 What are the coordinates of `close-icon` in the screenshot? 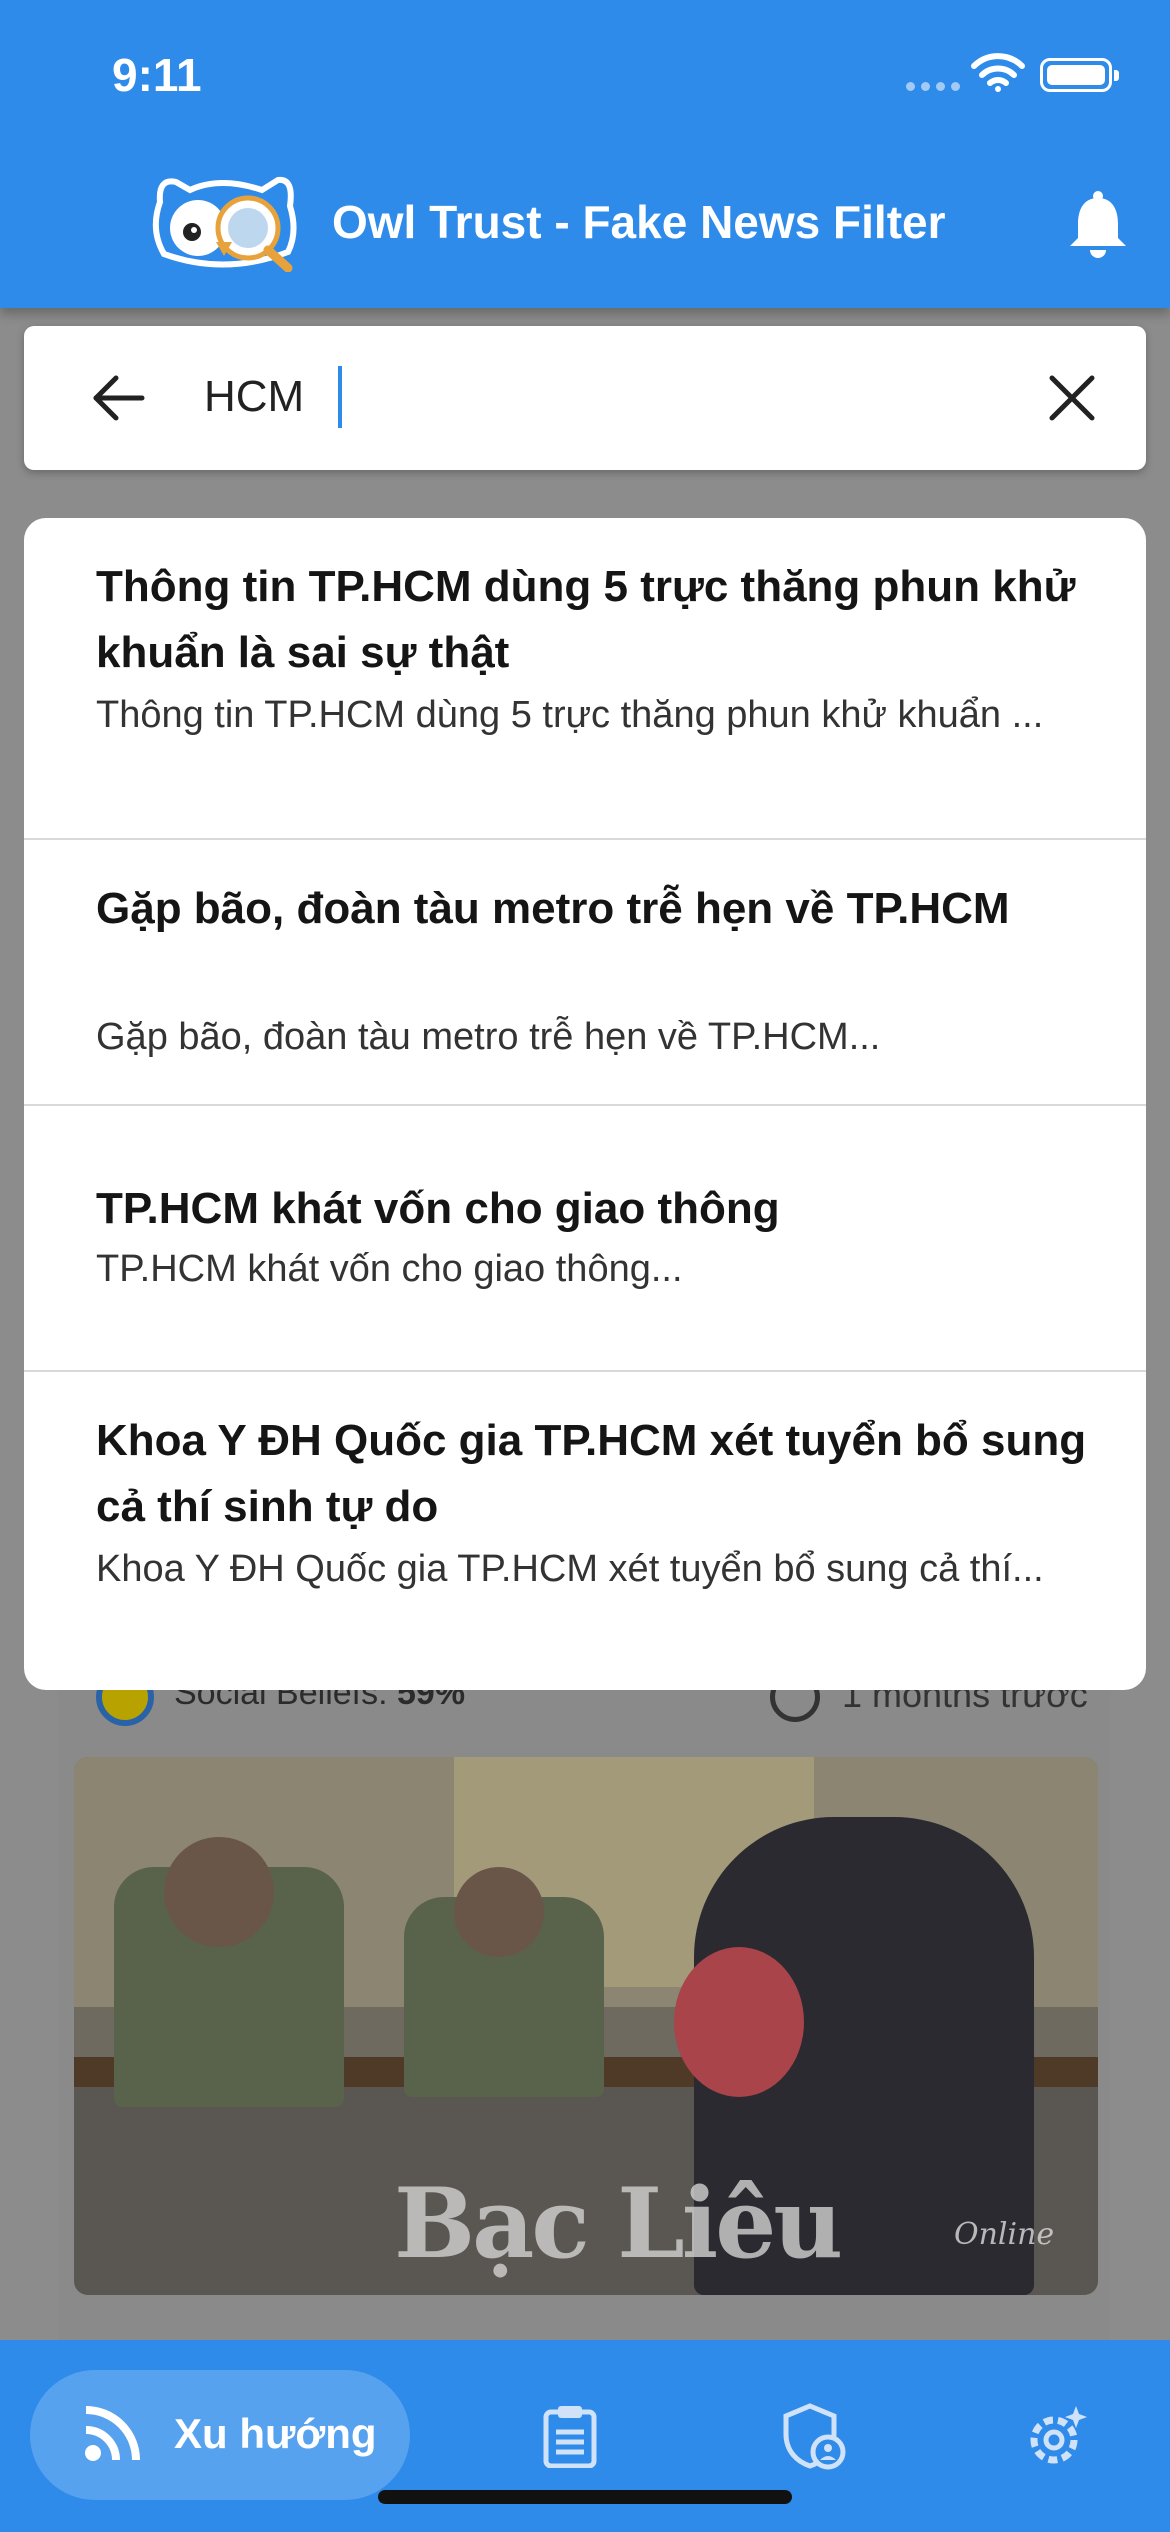 It's located at (1072, 398).